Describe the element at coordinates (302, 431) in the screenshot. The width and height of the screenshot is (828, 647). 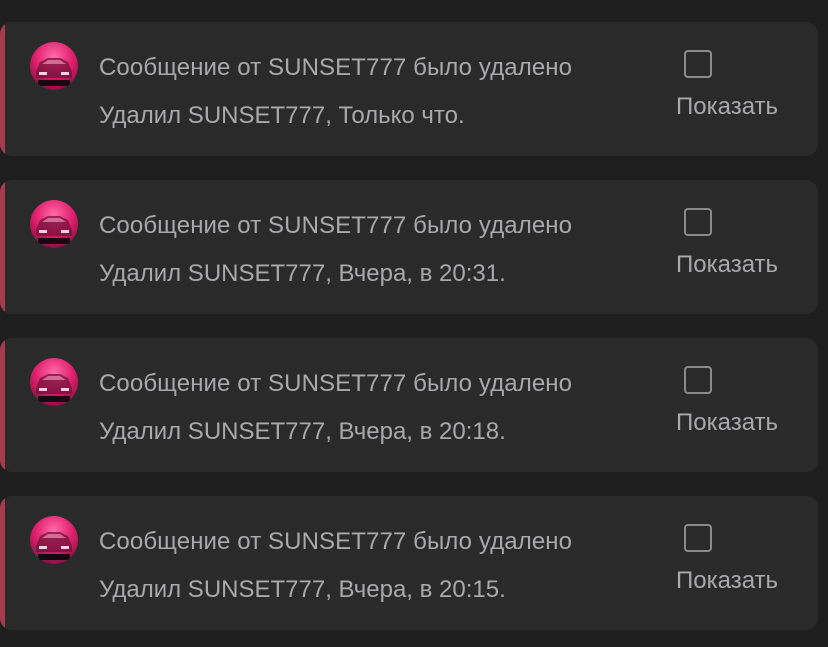
I see `deleted-by-meta: Удалил SUNSET777, Вчера, в 20:18.` at that location.